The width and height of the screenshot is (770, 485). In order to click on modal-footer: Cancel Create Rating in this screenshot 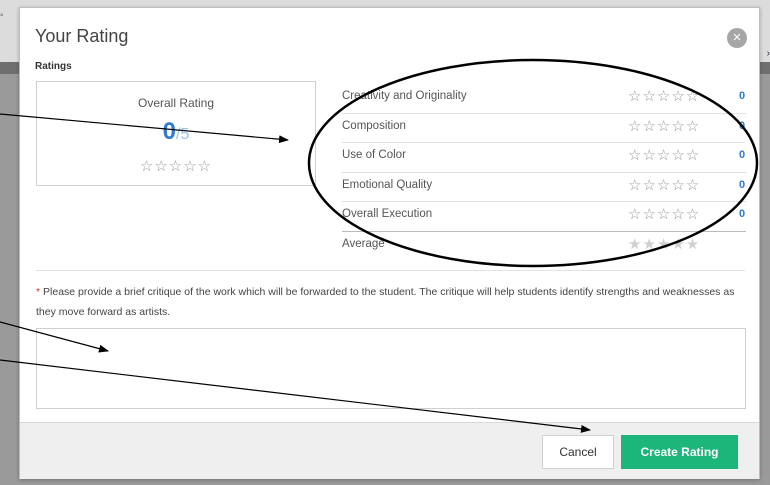, I will do `click(389, 450)`.